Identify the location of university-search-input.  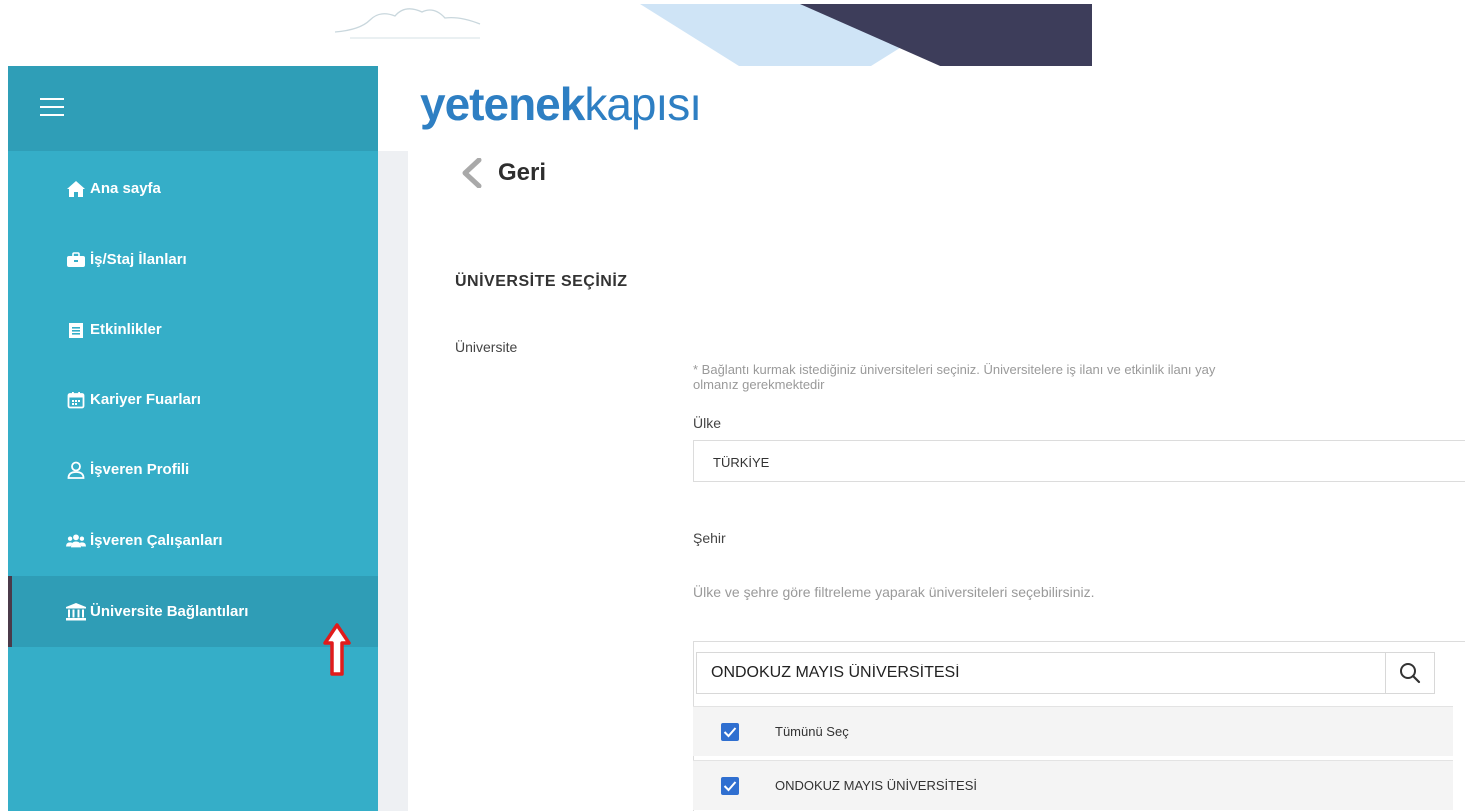
(1041, 673).